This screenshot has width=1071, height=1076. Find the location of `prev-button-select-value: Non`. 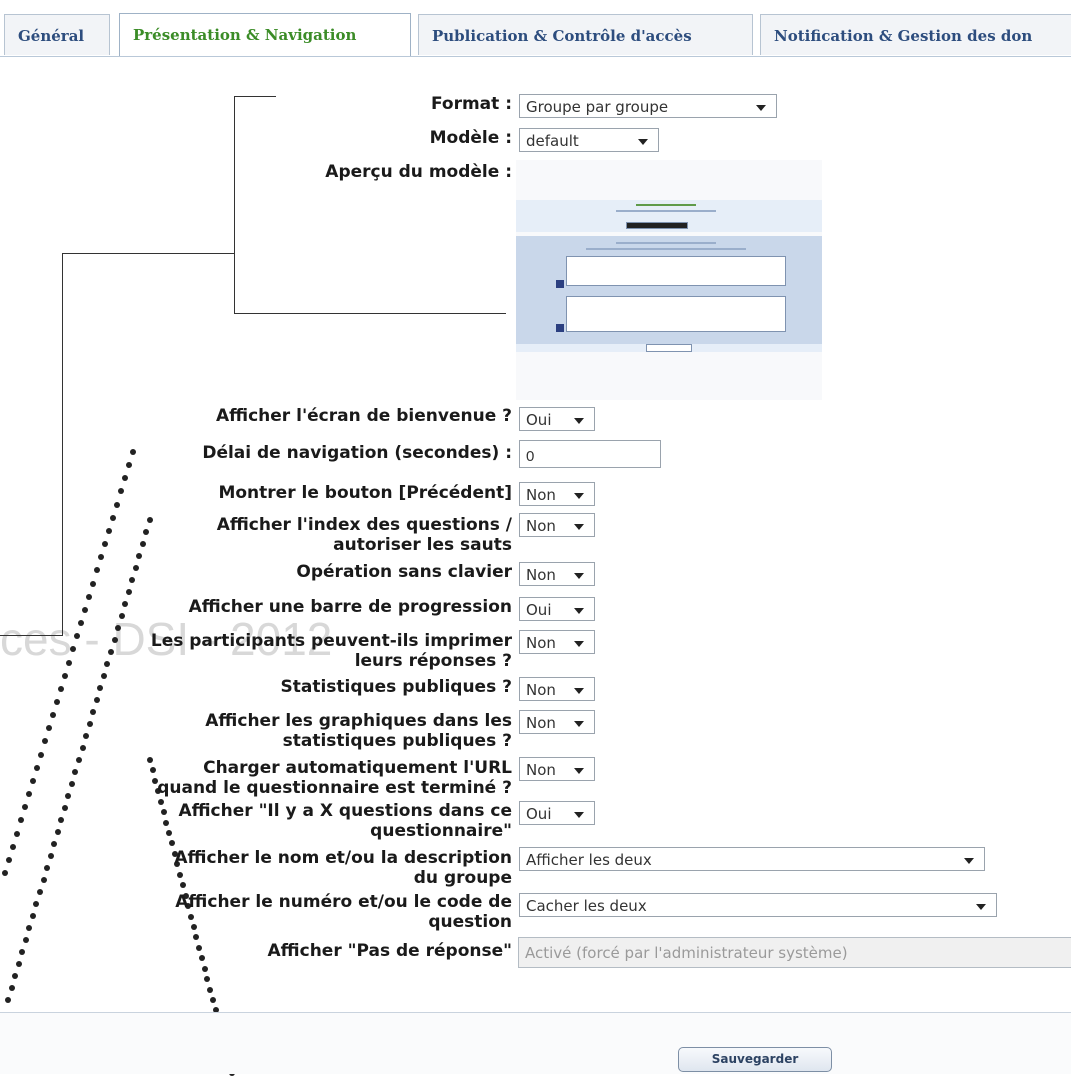

prev-button-select-value: Non is located at coordinates (541, 495).